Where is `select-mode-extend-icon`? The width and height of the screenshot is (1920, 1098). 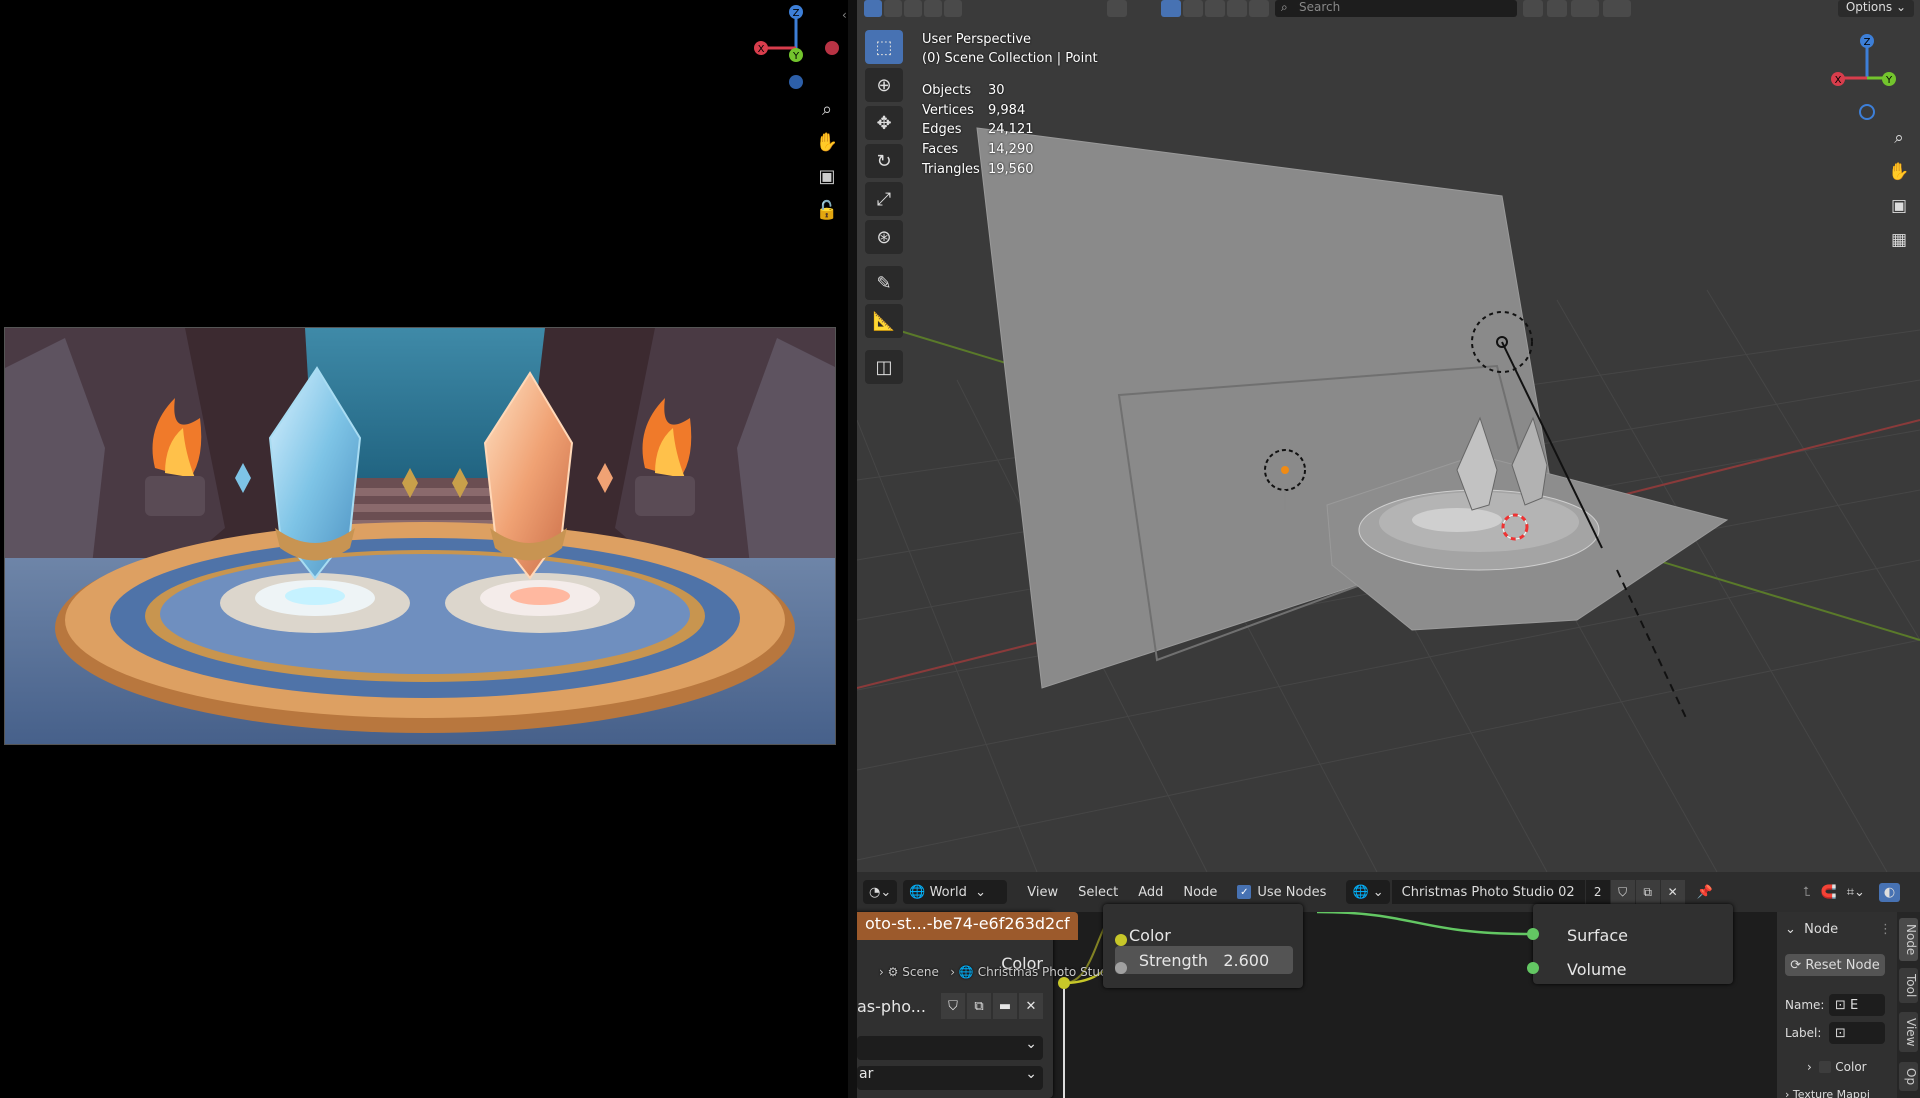
select-mode-extend-icon is located at coordinates (893, 8).